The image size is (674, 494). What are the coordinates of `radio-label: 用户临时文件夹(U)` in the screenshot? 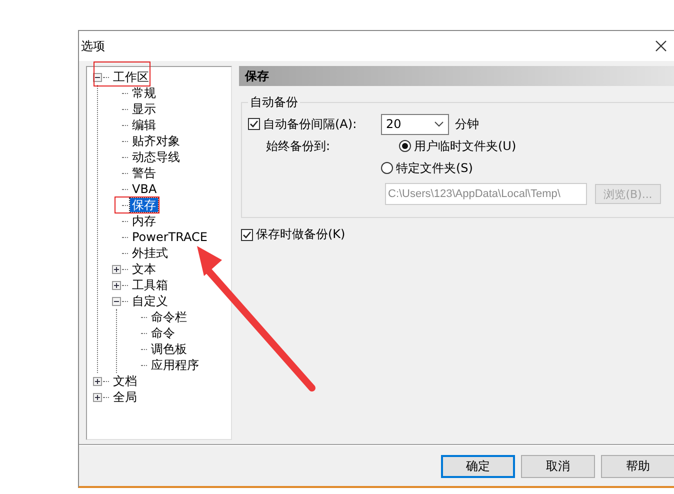 It's located at (465, 146).